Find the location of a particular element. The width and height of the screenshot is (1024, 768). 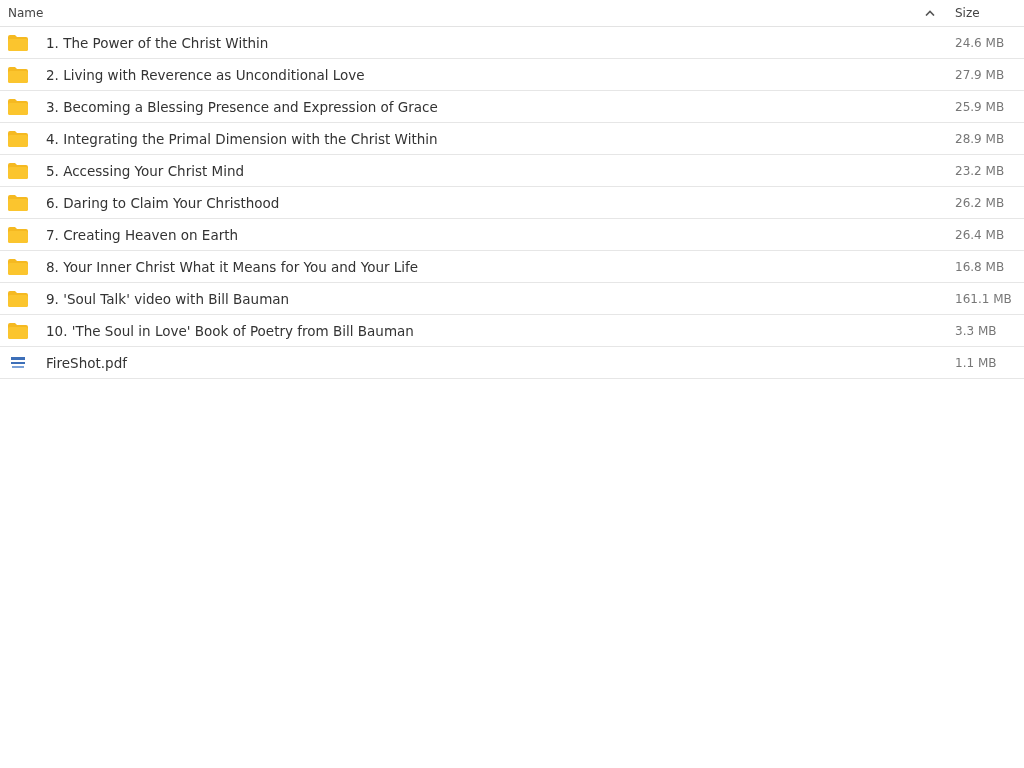

file-size: 23.2 MB is located at coordinates (980, 170).